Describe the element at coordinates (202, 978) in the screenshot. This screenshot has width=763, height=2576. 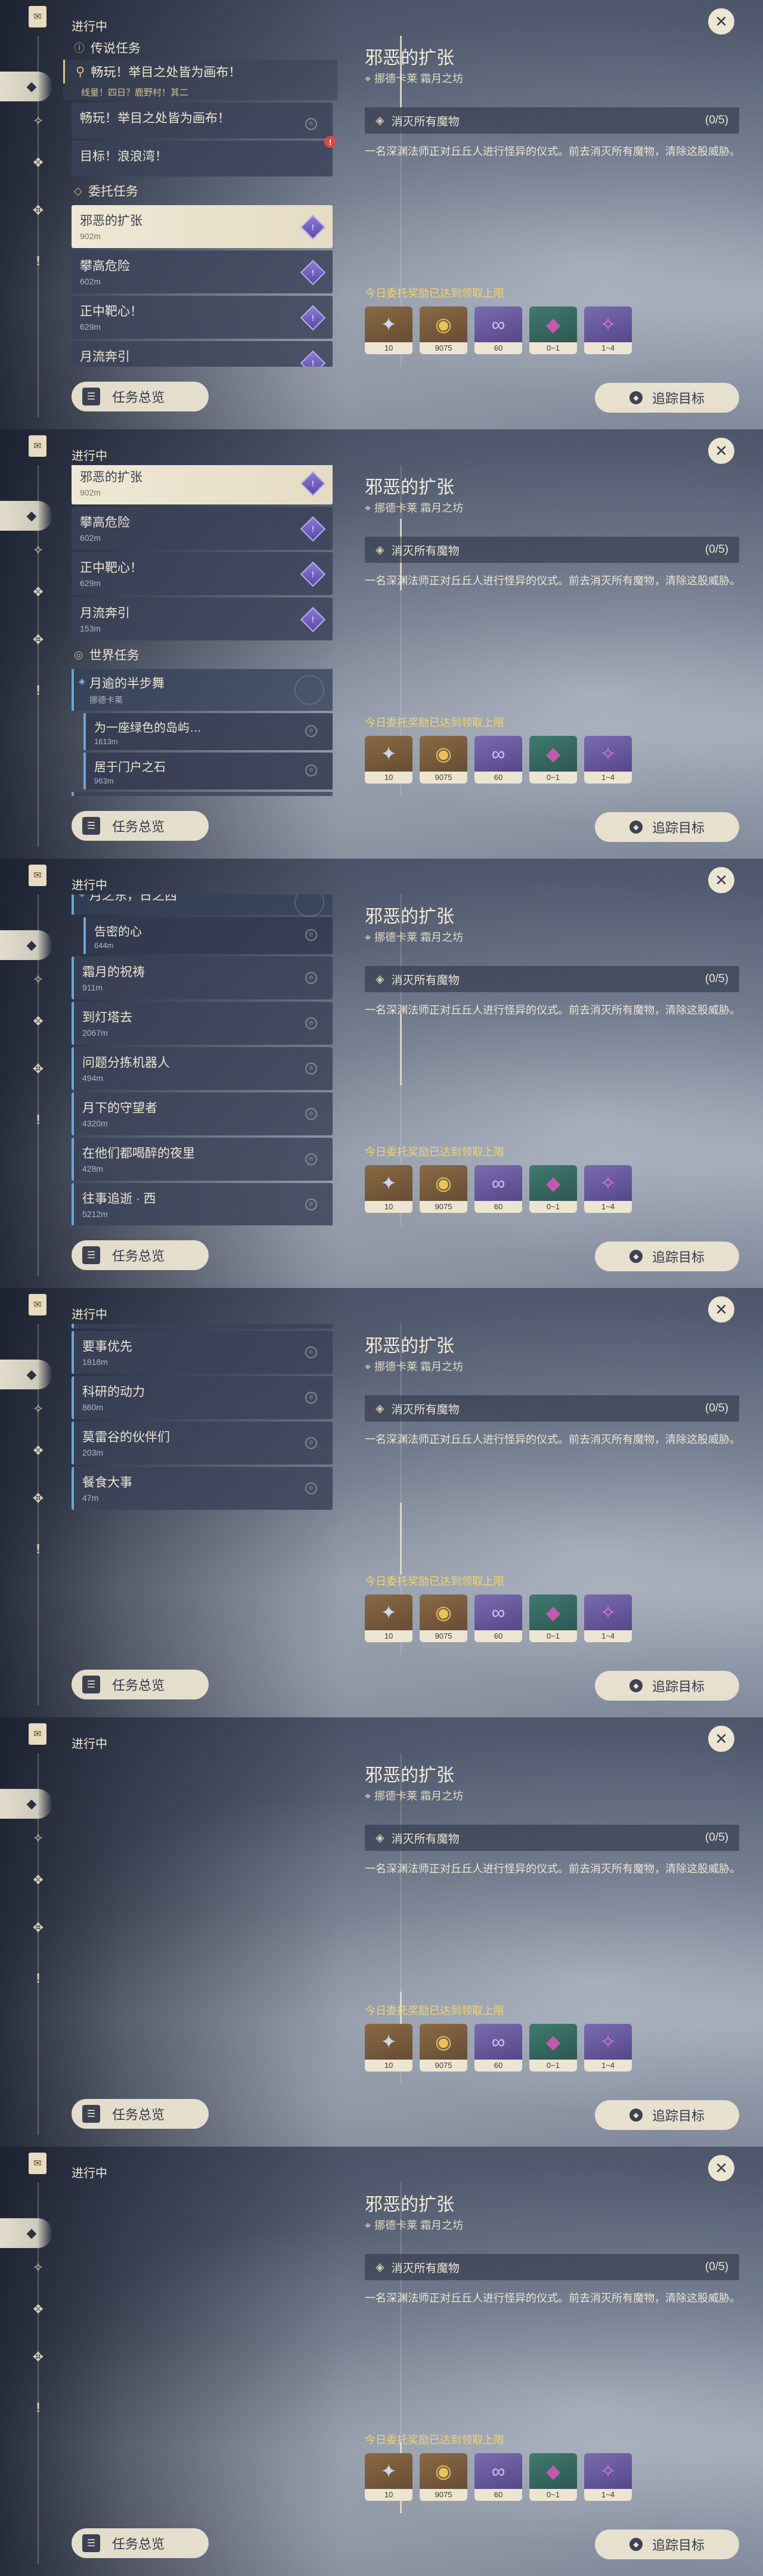
I see `world-quest-card: 霜月的祝祷 911m ⌾` at that location.